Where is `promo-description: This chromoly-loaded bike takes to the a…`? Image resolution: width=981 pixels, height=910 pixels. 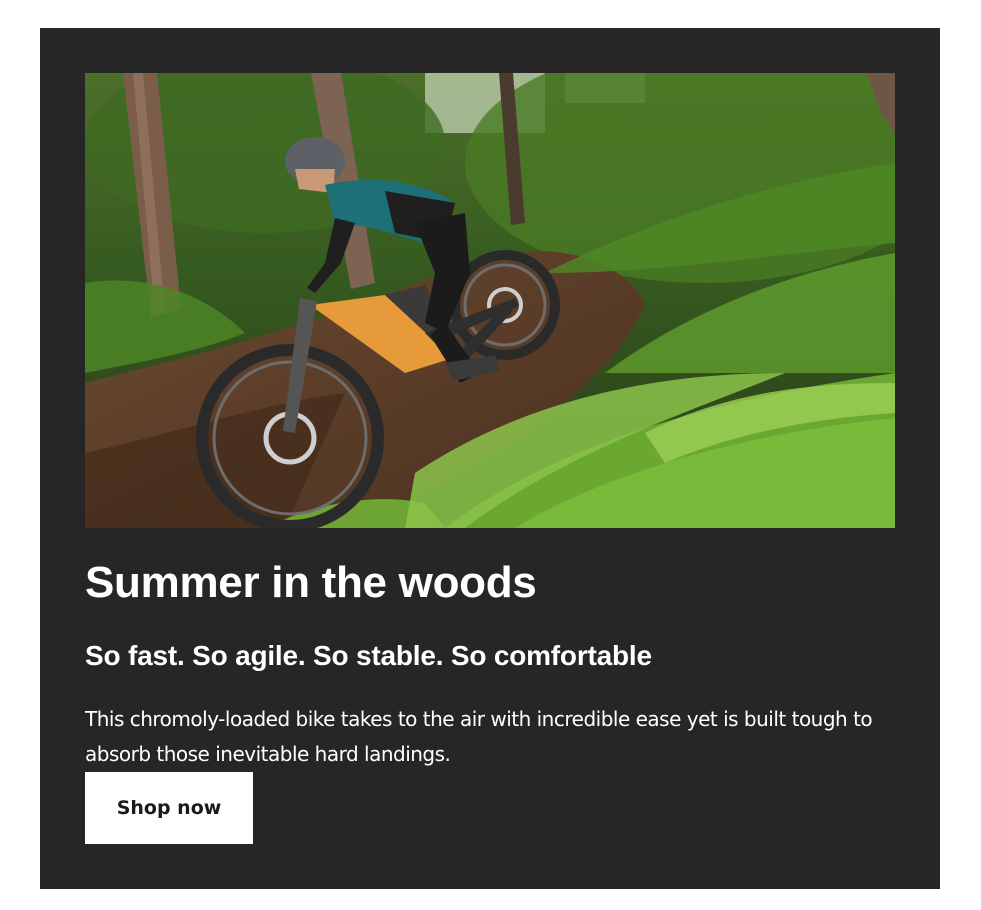
promo-description: This chromoly-loaded bike takes to the a… is located at coordinates (479, 736).